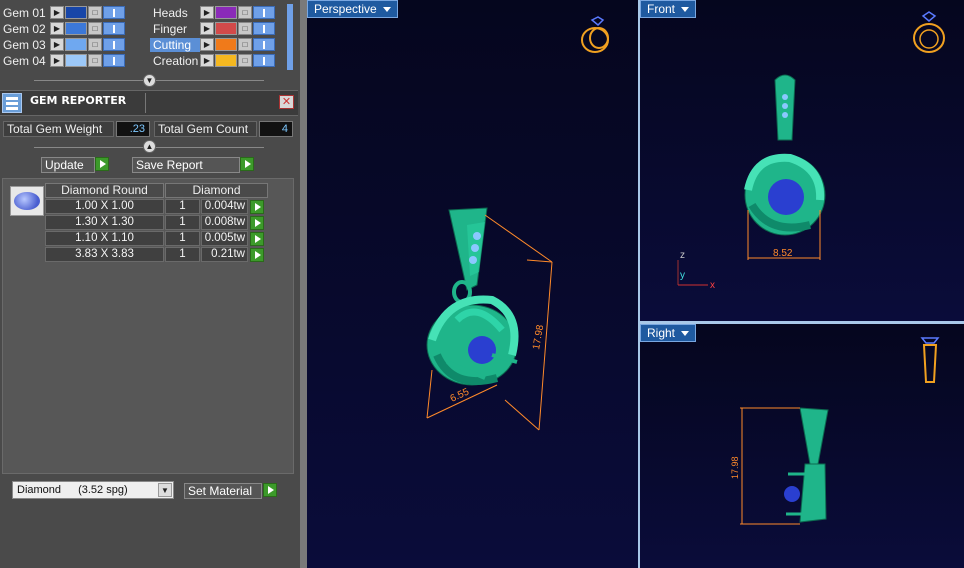 This screenshot has height=568, width=964. I want to click on layer-row-right: Finger ▶ □, so click(212, 28).